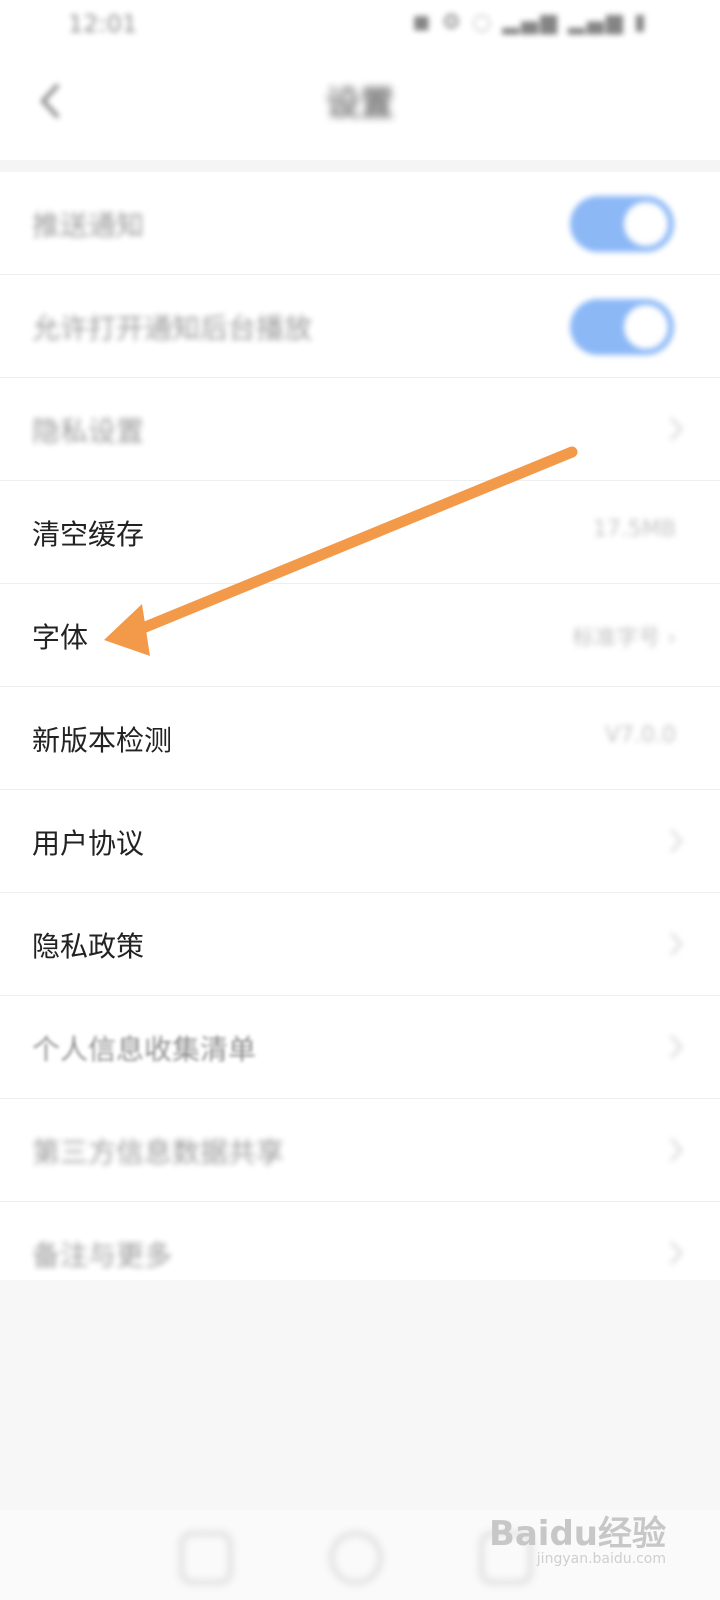 Image resolution: width=720 pixels, height=1600 pixels. I want to click on setting-label: 新版本检测, so click(102, 740).